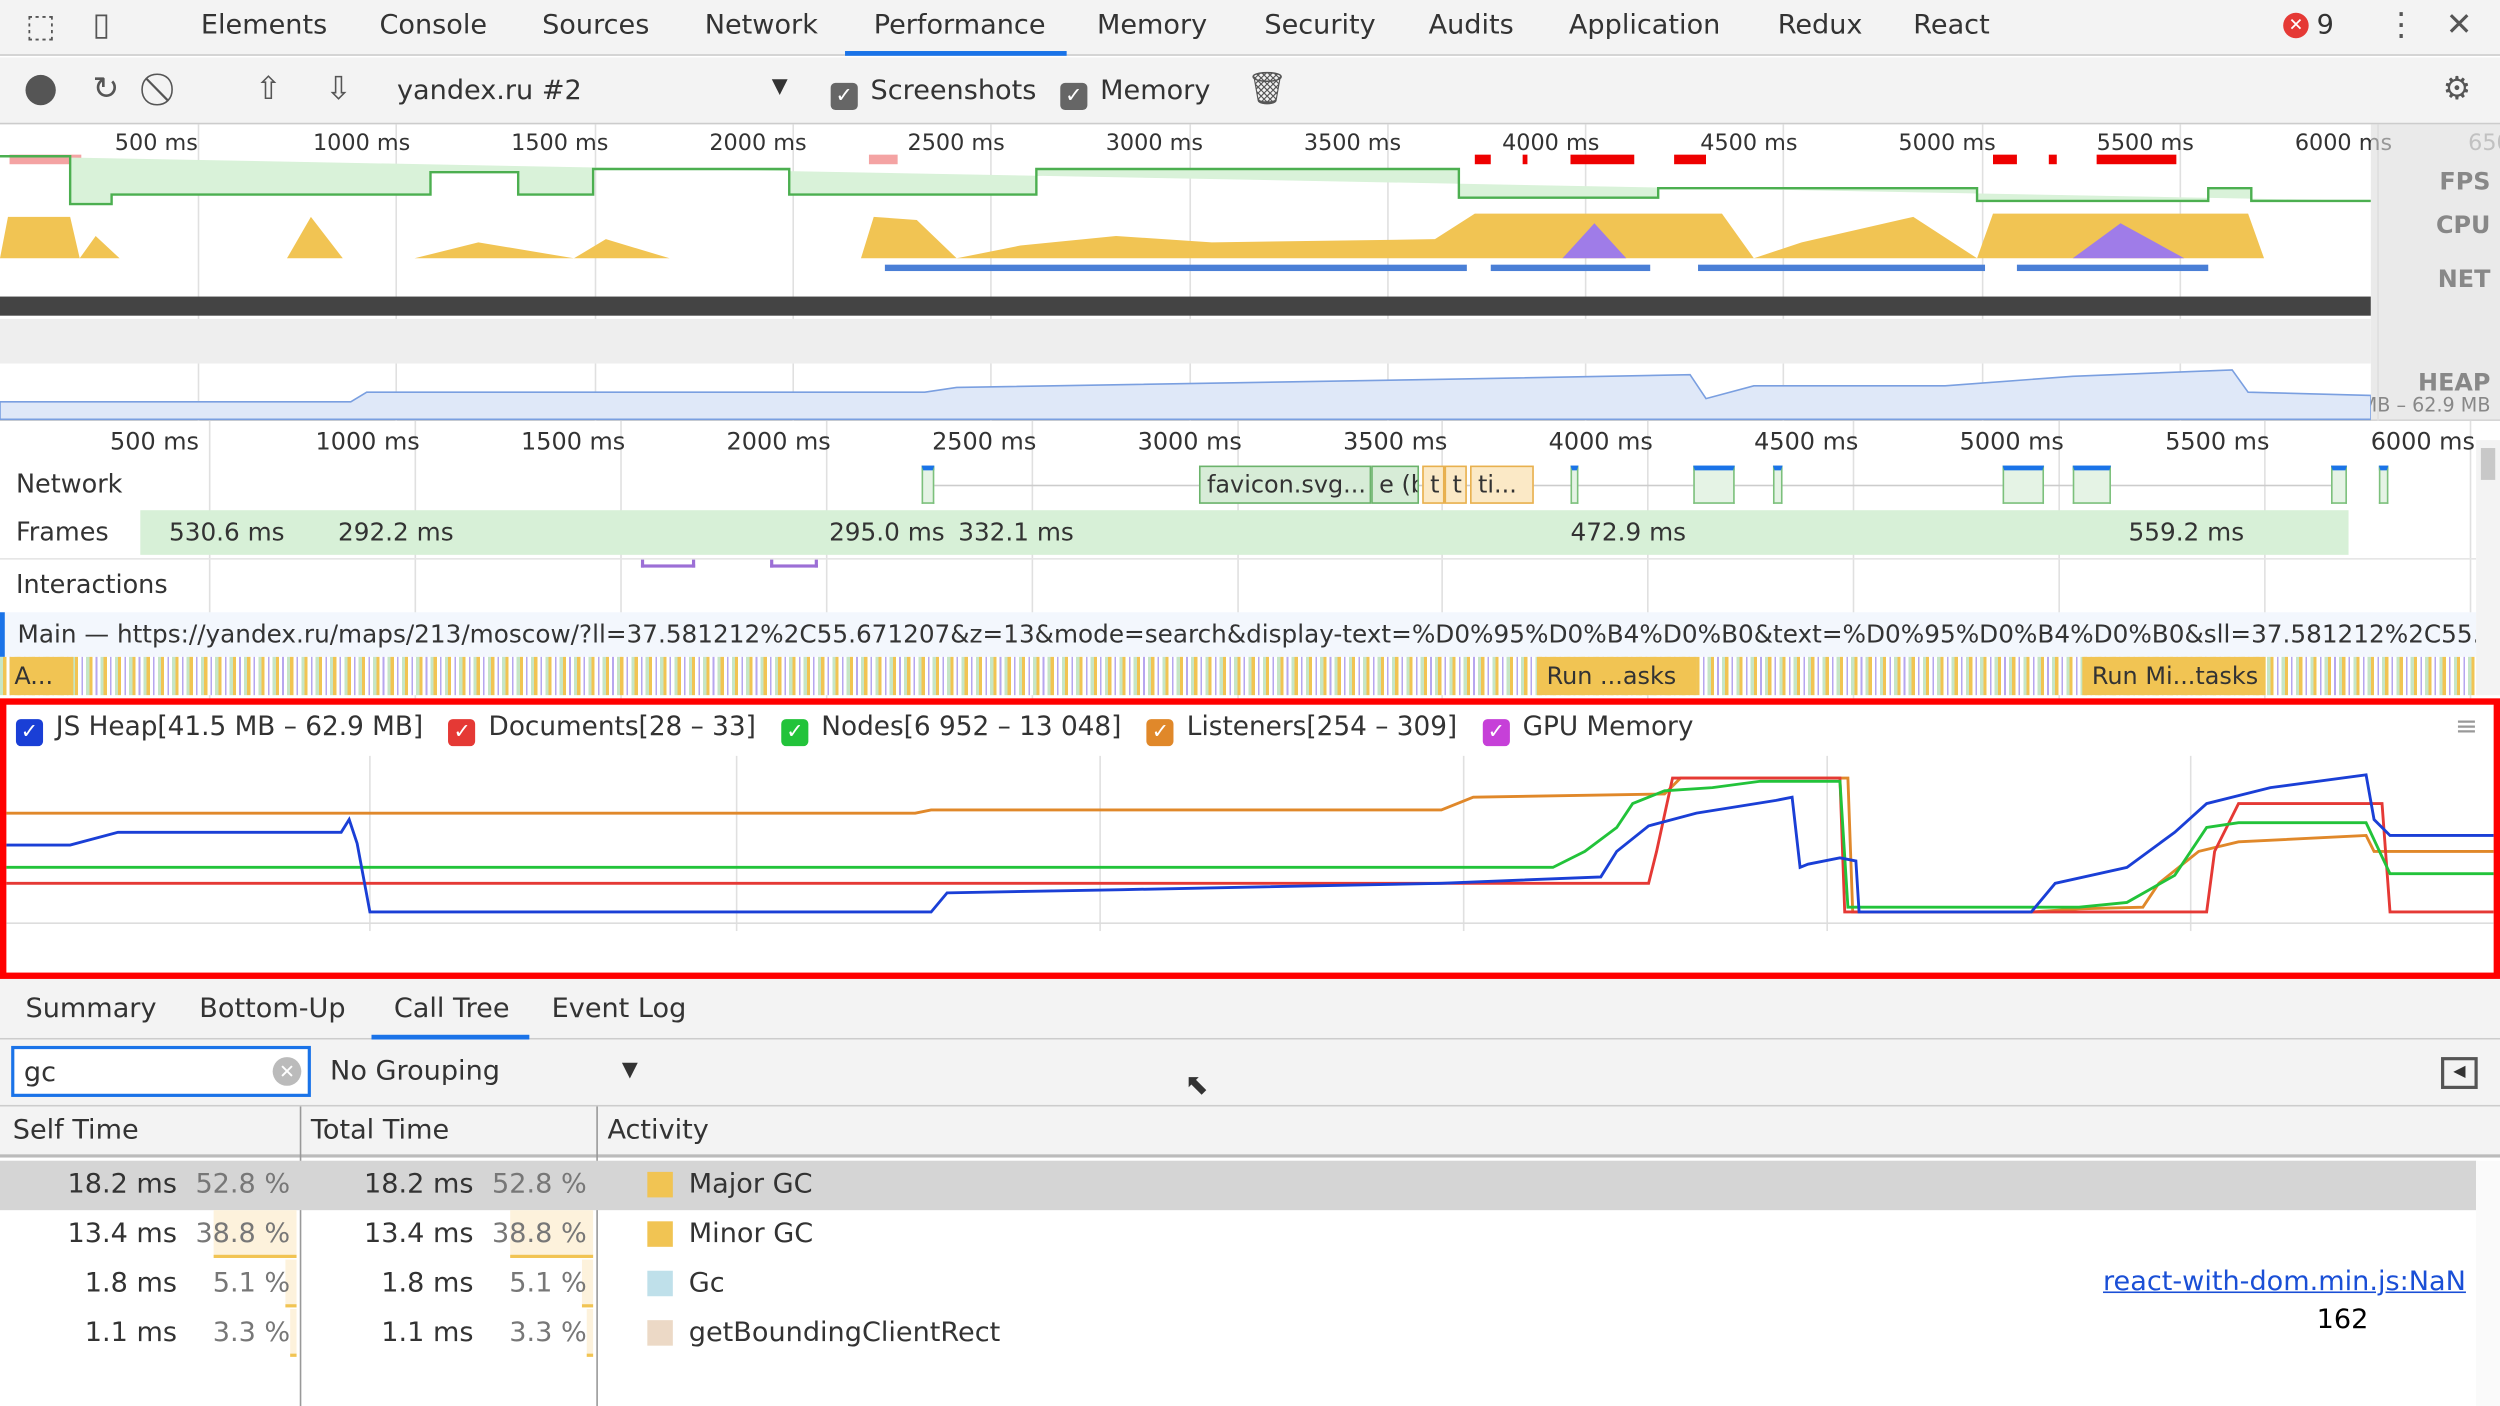 The height and width of the screenshot is (1406, 2500). I want to click on tab-audits: Audits, so click(1471, 26).